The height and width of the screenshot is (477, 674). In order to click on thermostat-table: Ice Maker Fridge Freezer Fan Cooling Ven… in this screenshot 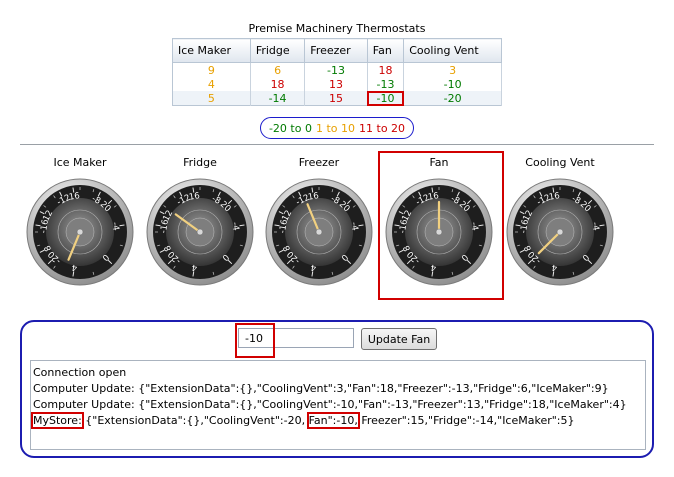, I will do `click(337, 72)`.